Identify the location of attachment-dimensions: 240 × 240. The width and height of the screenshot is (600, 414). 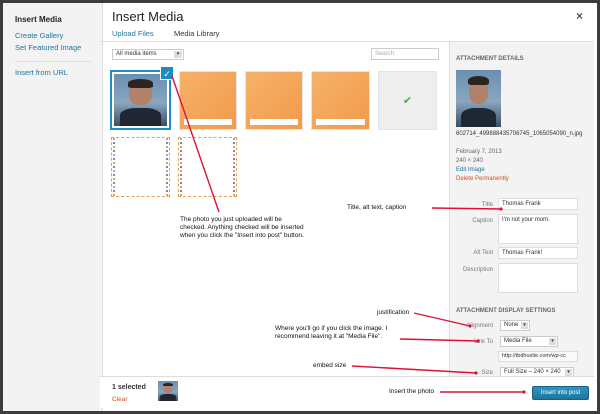
(469, 161).